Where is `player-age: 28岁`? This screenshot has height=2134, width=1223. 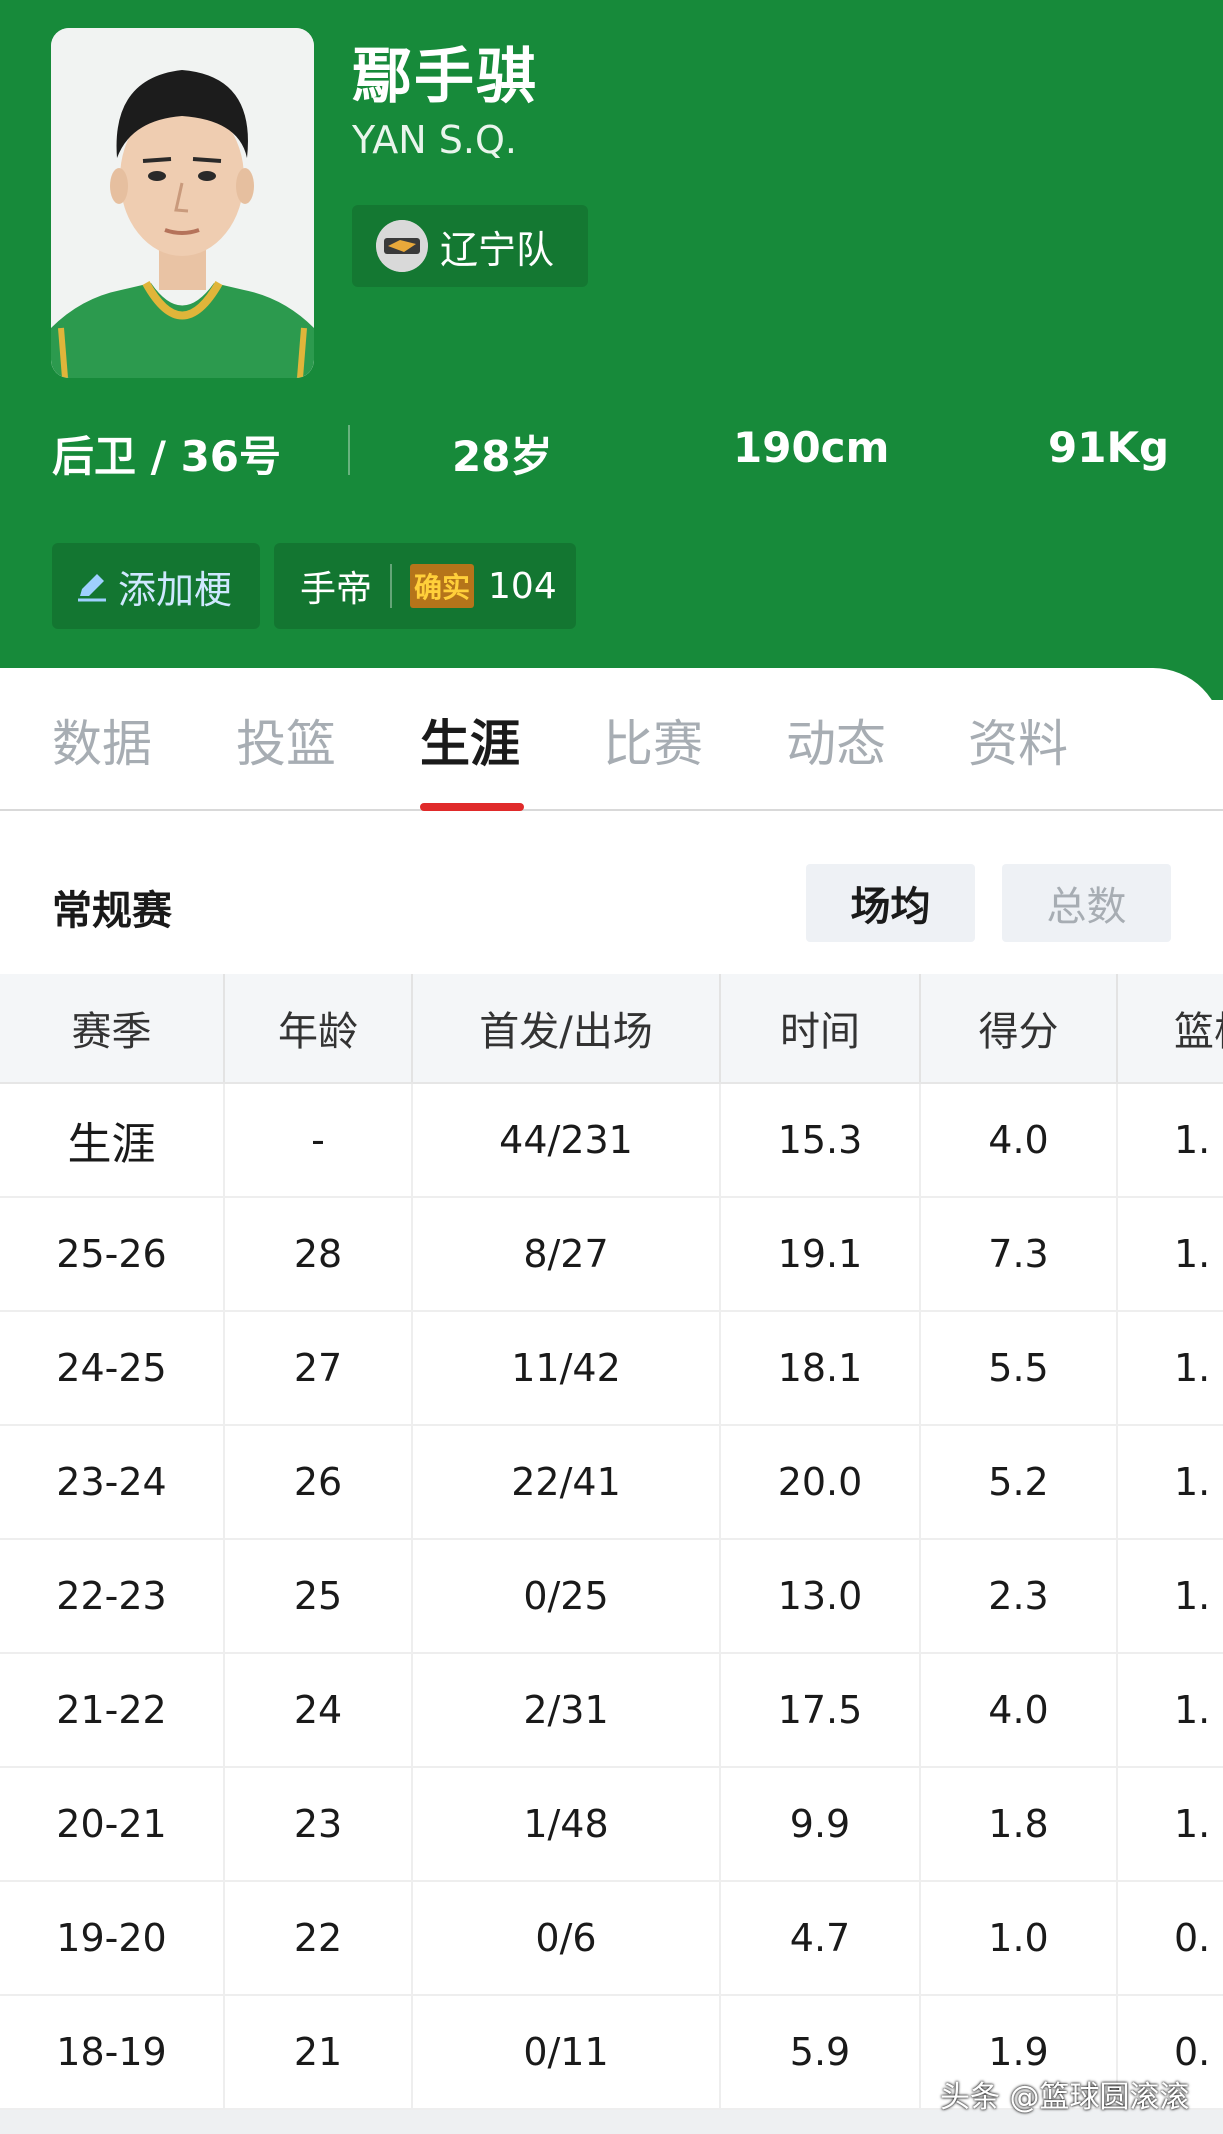 player-age: 28岁 is located at coordinates (502, 456).